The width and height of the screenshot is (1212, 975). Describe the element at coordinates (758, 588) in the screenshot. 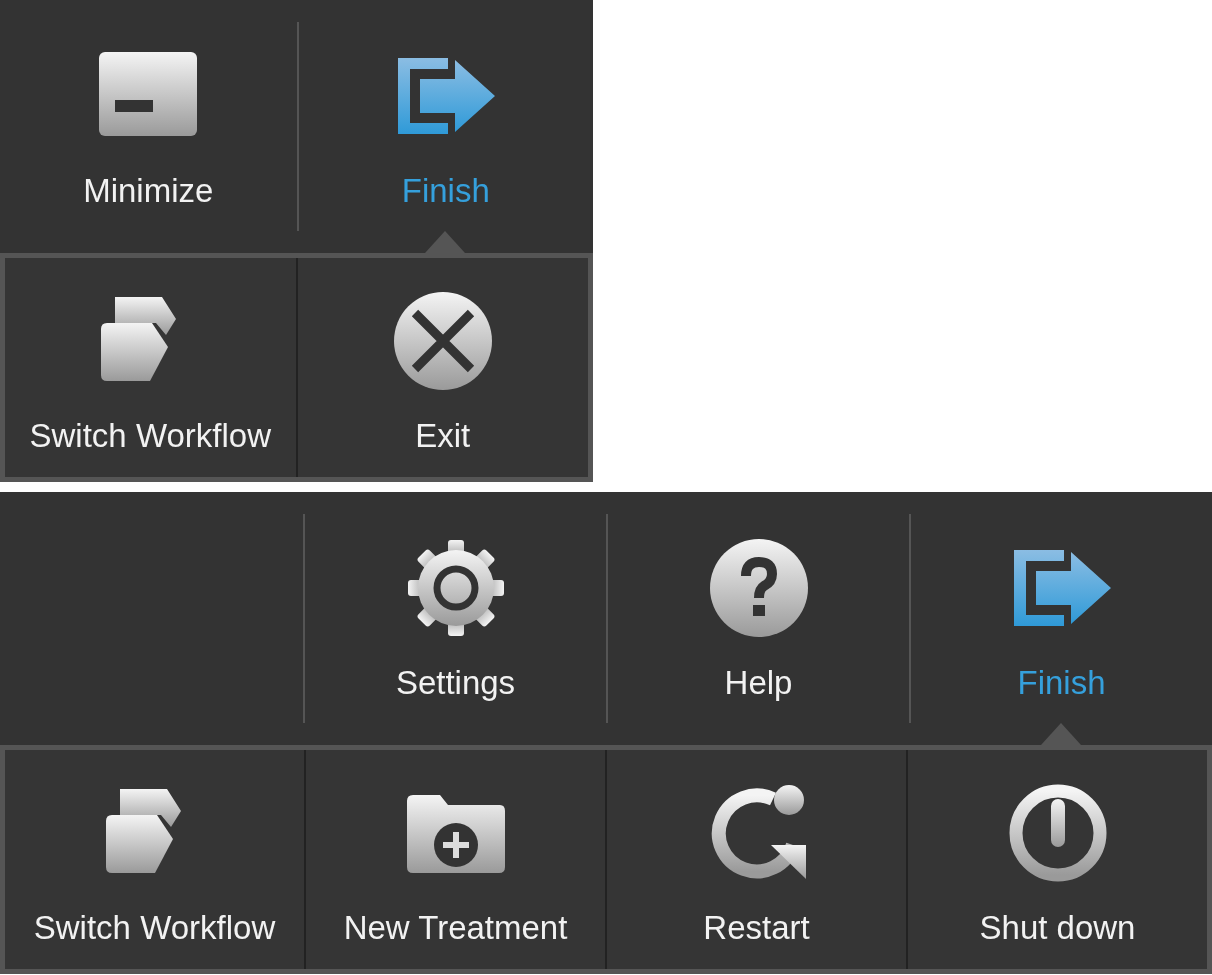

I see `help-icon` at that location.